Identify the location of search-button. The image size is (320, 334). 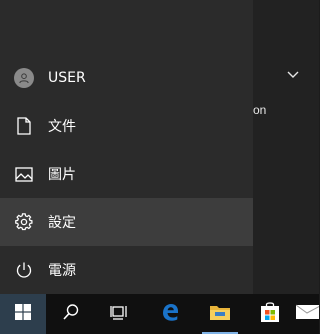
(71, 314).